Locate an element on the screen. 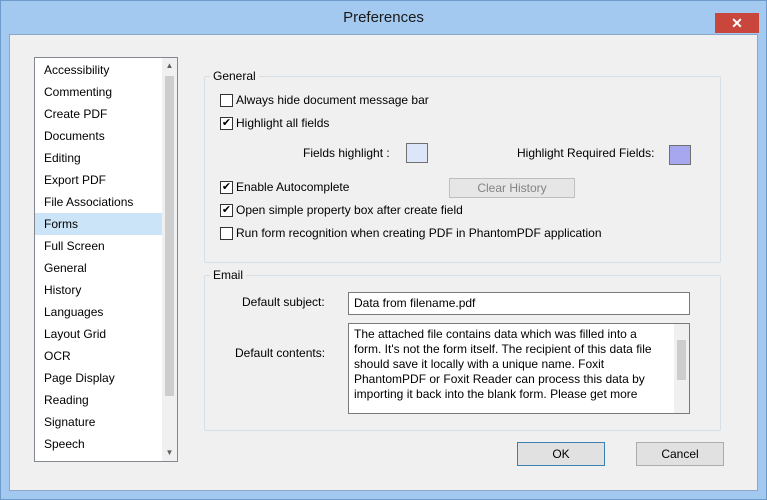 This screenshot has width=767, height=500. sidebar-item-page-display: Page Display is located at coordinates (99, 378).